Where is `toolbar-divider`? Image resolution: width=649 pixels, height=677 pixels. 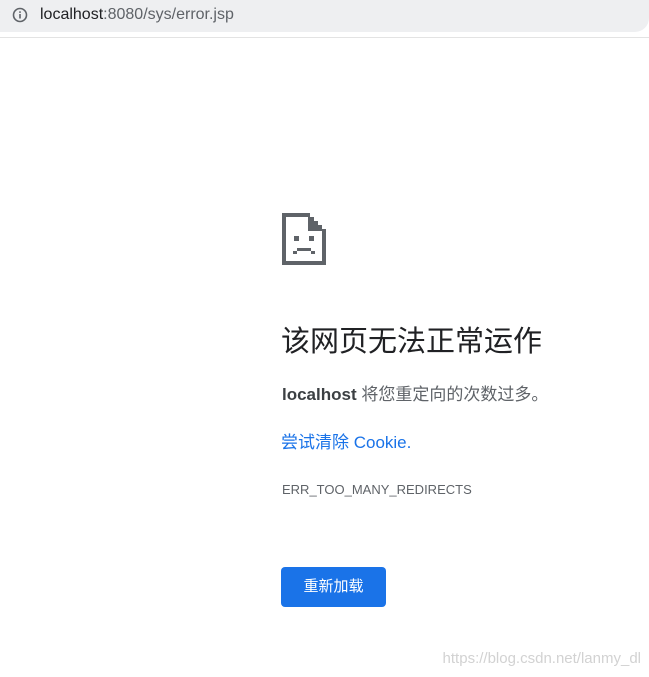 toolbar-divider is located at coordinates (324, 37).